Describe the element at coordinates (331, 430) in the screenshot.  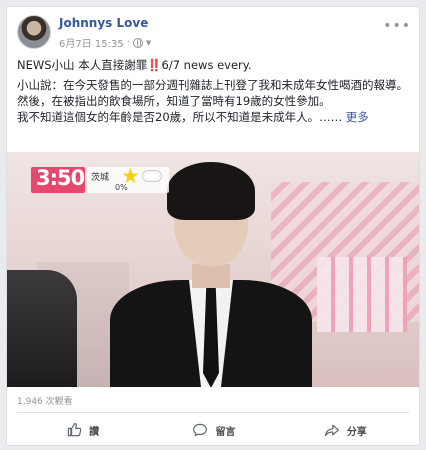
I see `share-icon` at that location.